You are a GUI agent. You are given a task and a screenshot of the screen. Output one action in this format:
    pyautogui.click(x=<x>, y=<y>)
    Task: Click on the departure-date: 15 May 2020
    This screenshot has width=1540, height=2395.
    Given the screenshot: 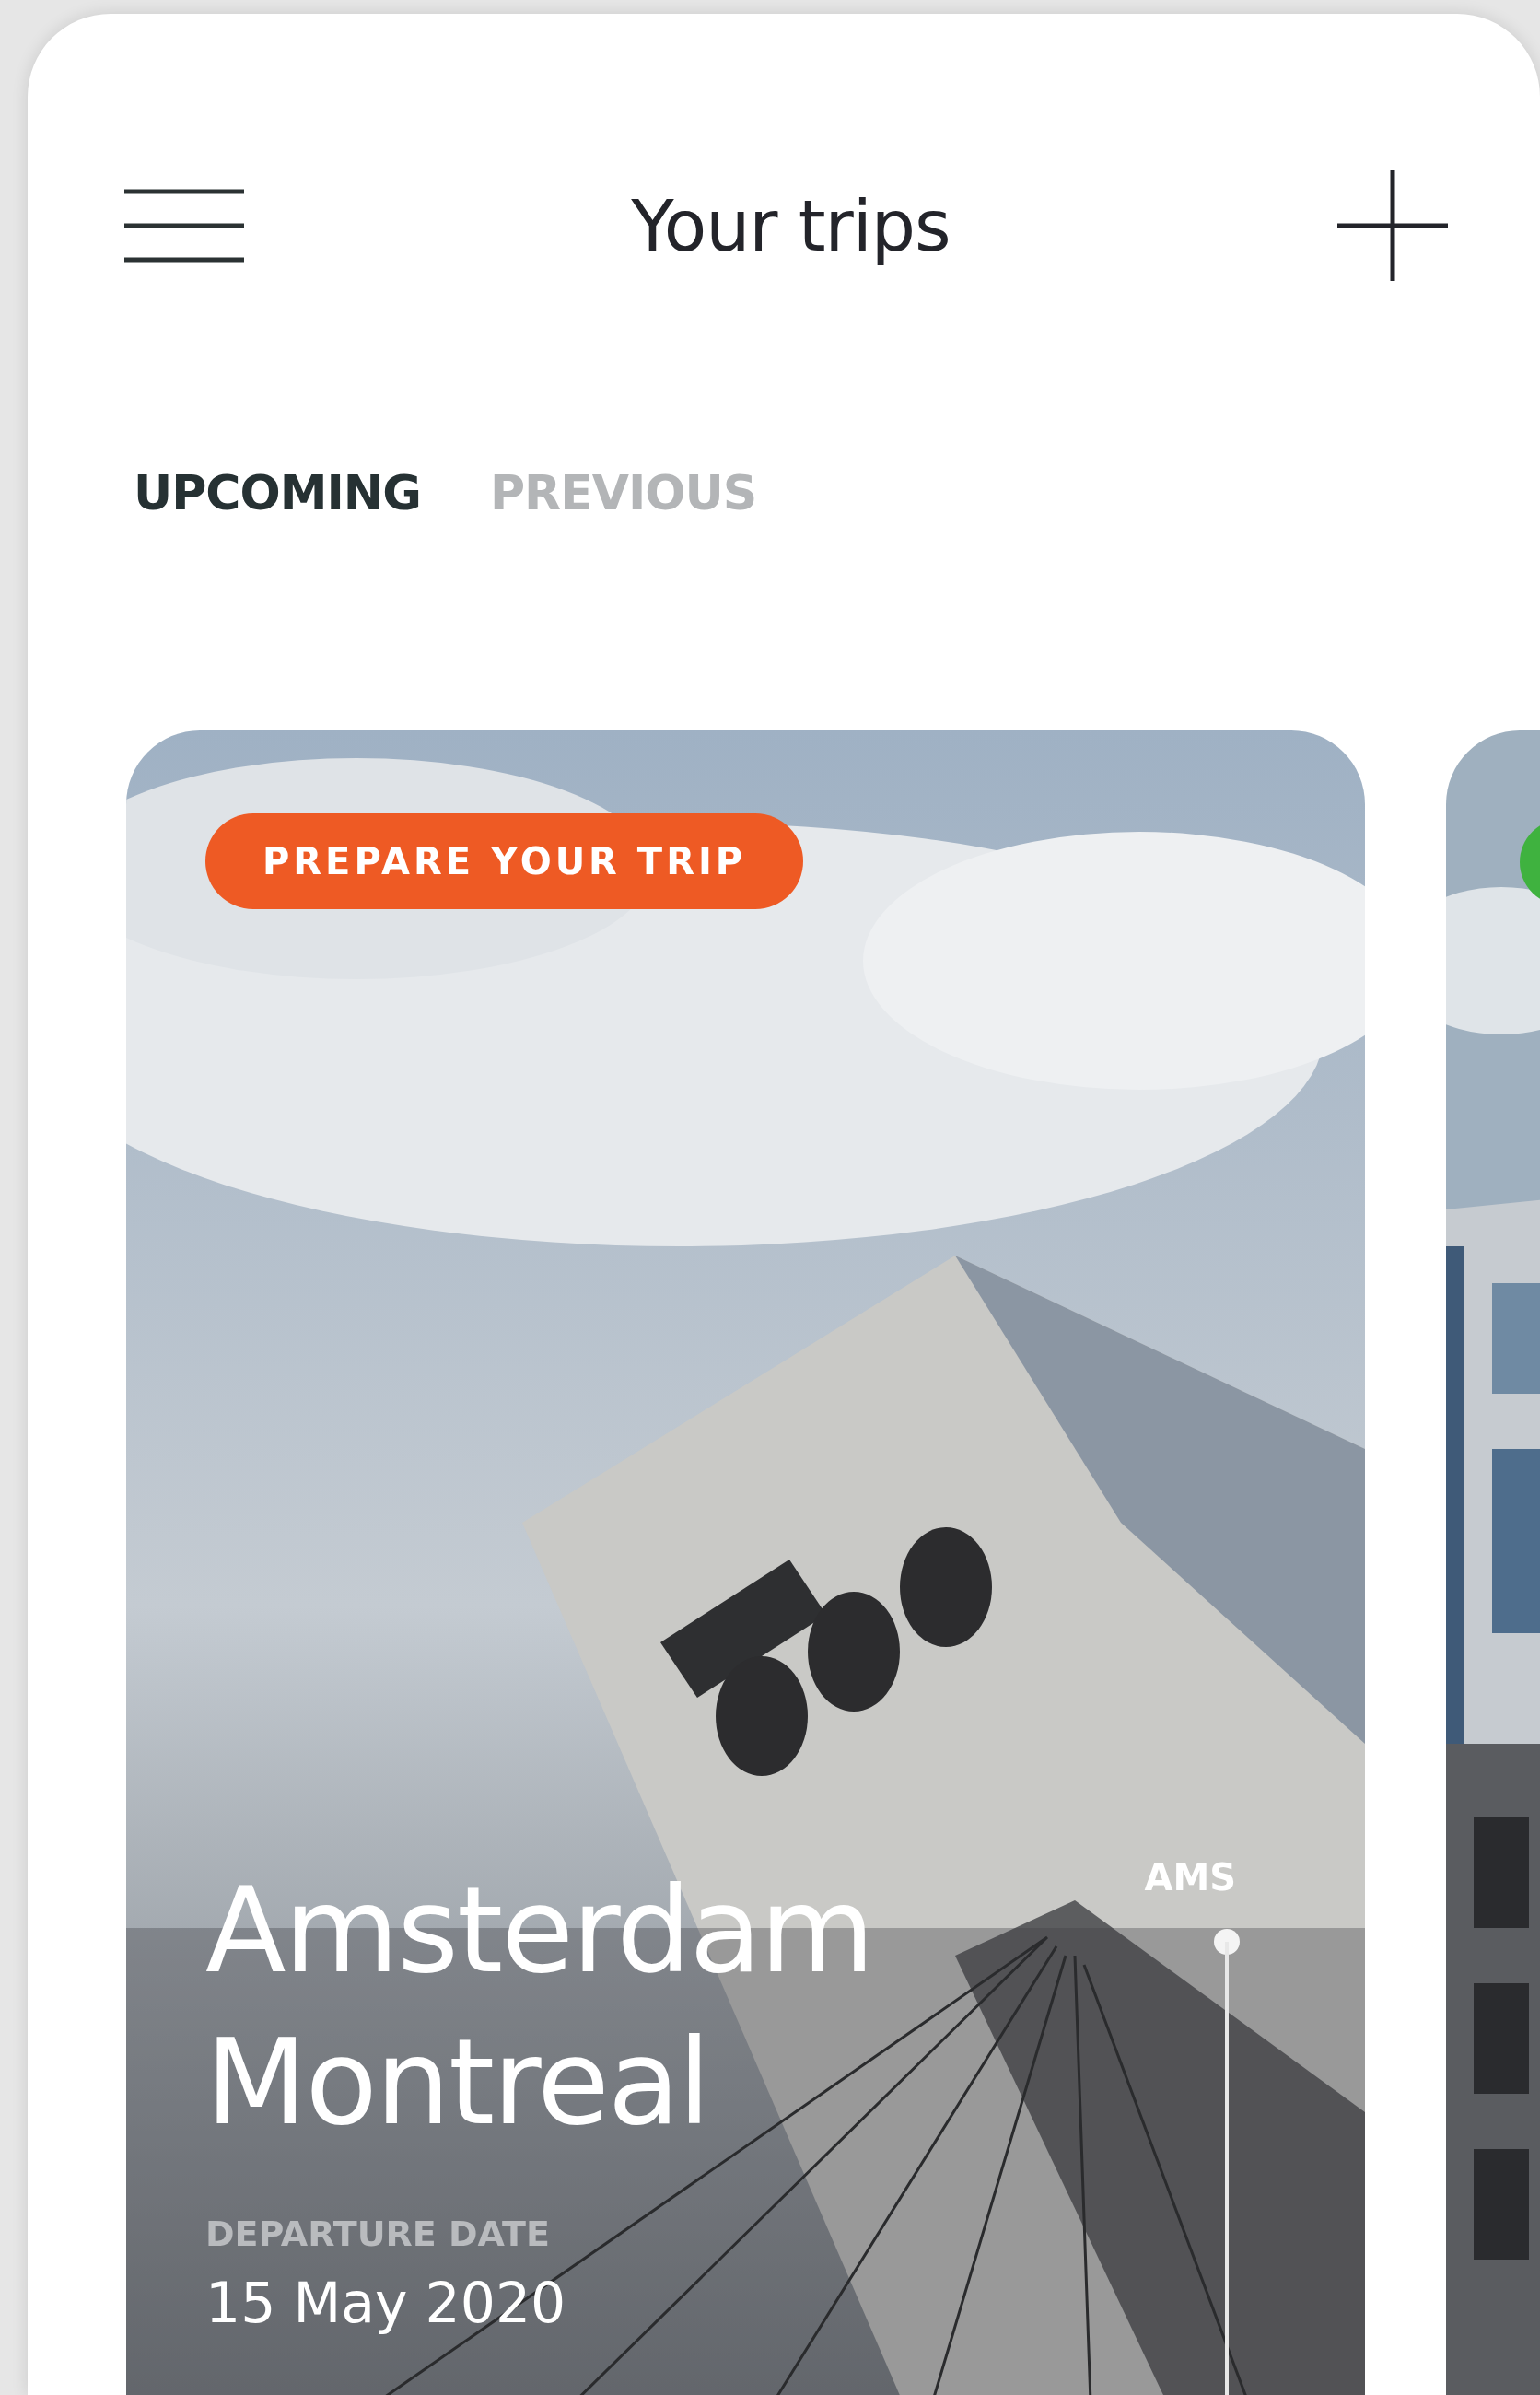 What is the action you would take?
    pyautogui.click(x=386, y=2303)
    